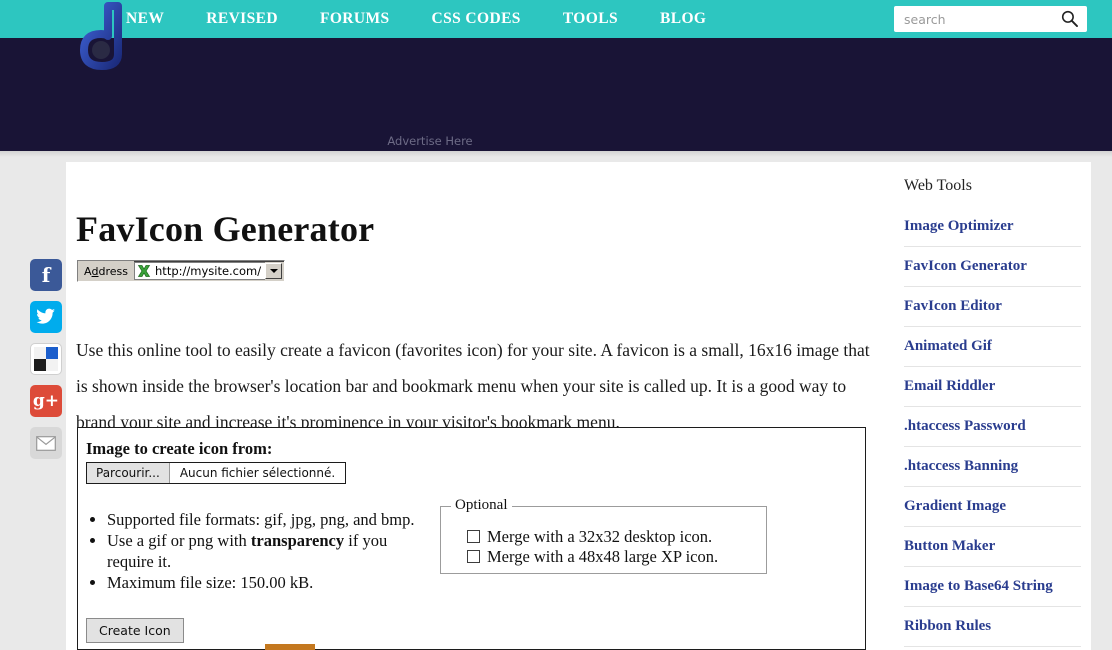  I want to click on checkbox-48x48, so click(473, 557).